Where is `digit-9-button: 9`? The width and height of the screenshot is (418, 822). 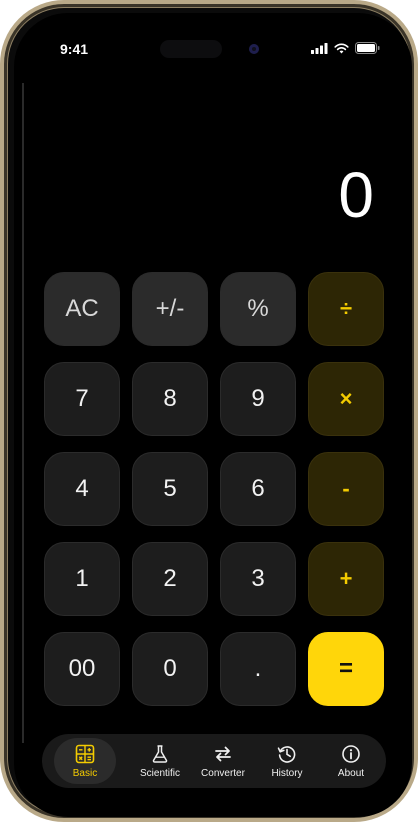 digit-9-button: 9 is located at coordinates (258, 399).